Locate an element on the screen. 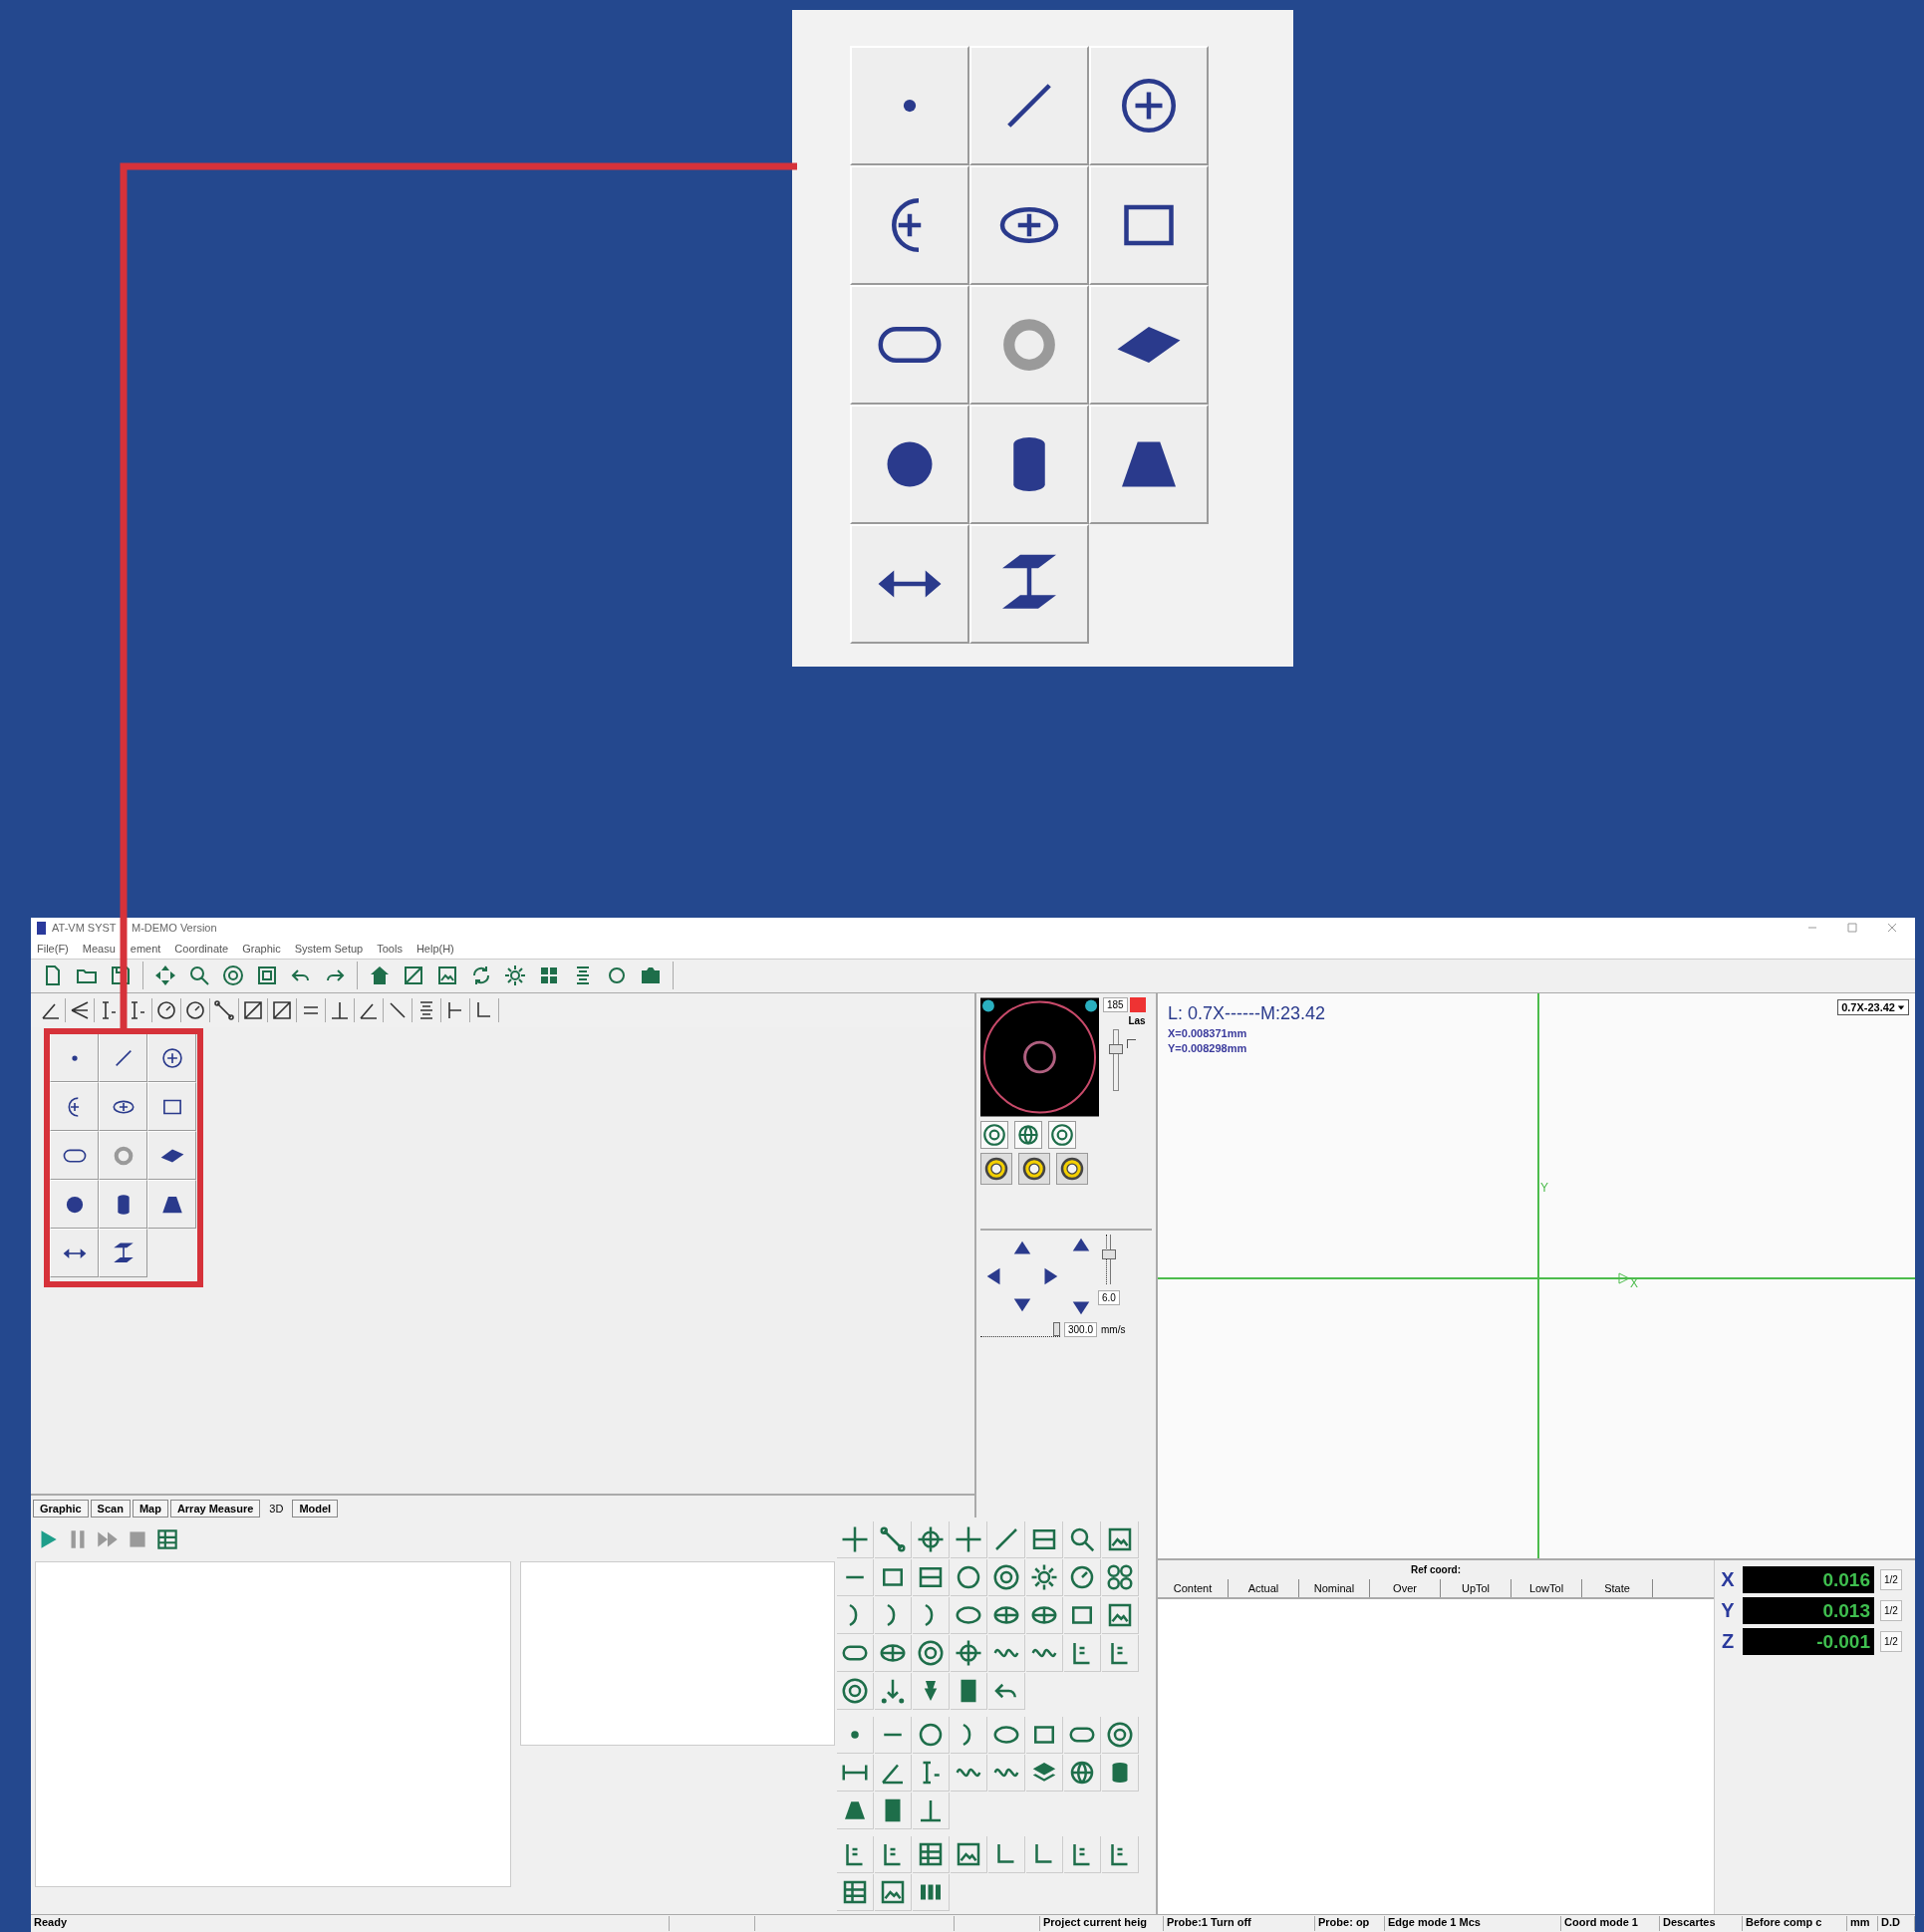 The image size is (1924, 1932). speed-slider is located at coordinates (1020, 1330).